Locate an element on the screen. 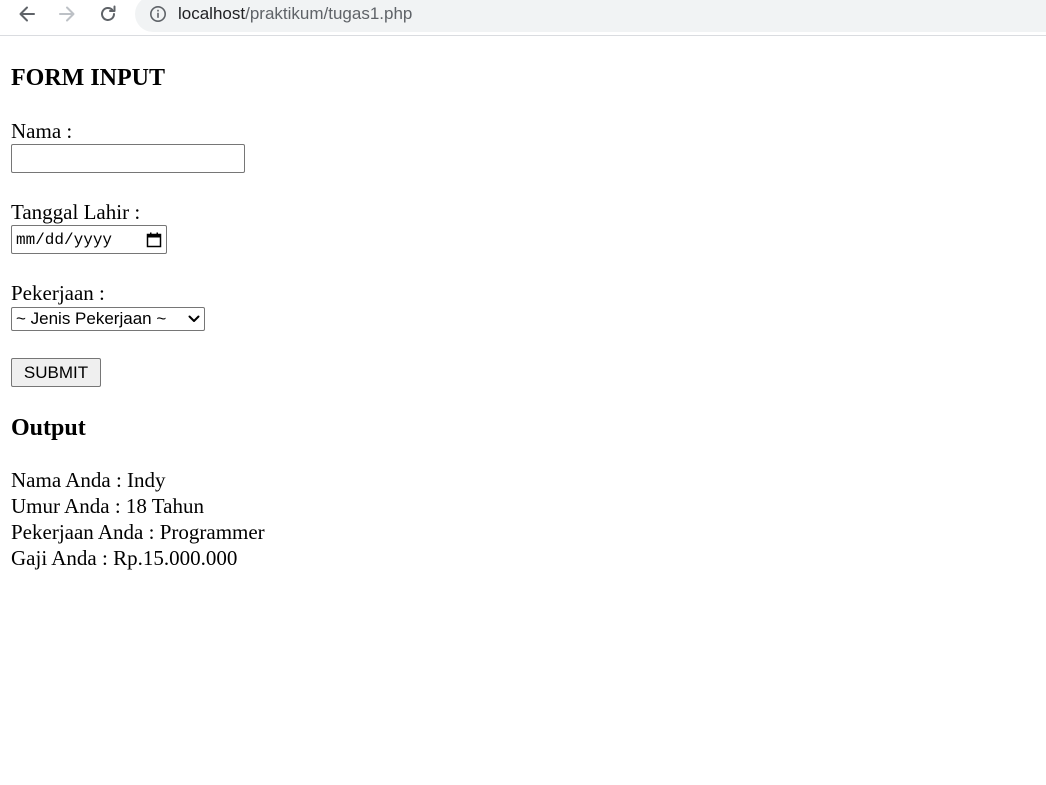 Image resolution: width=1046 pixels, height=785 pixels. reload-icon is located at coordinates (108, 13).